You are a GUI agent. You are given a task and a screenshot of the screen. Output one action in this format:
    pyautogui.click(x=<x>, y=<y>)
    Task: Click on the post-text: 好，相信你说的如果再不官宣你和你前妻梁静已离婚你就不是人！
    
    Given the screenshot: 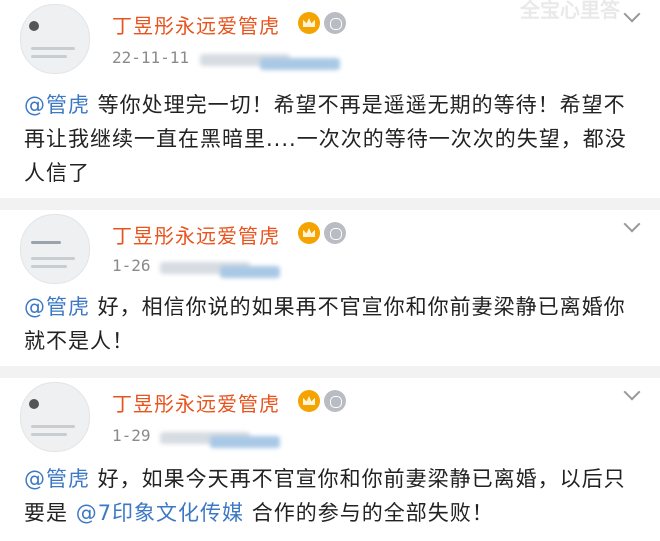 What is the action you would take?
    pyautogui.click(x=325, y=324)
    